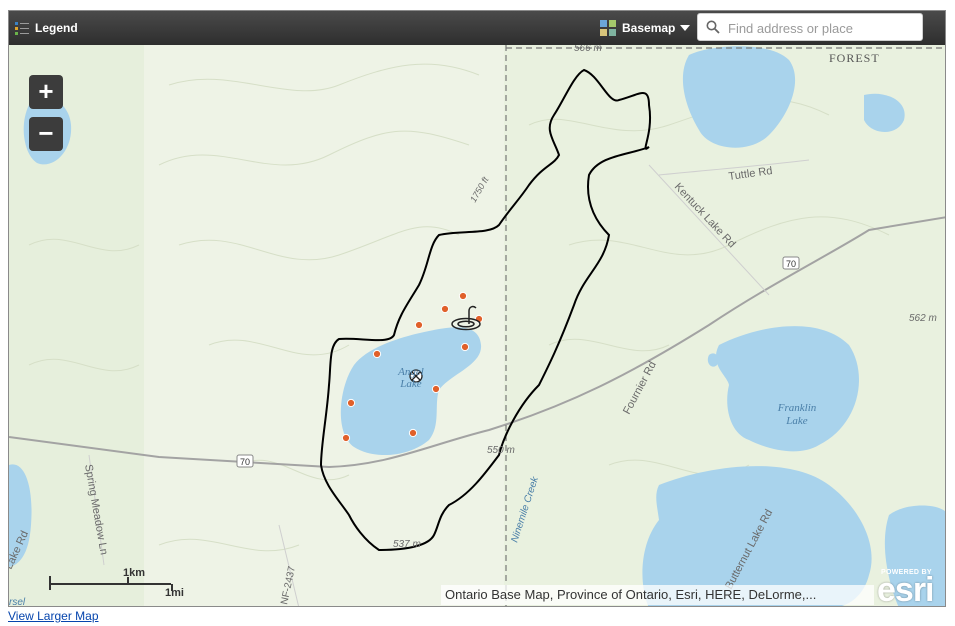 The height and width of the screenshot is (626, 955). What do you see at coordinates (46, 134) in the screenshot?
I see `zoom-out-button: −` at bounding box center [46, 134].